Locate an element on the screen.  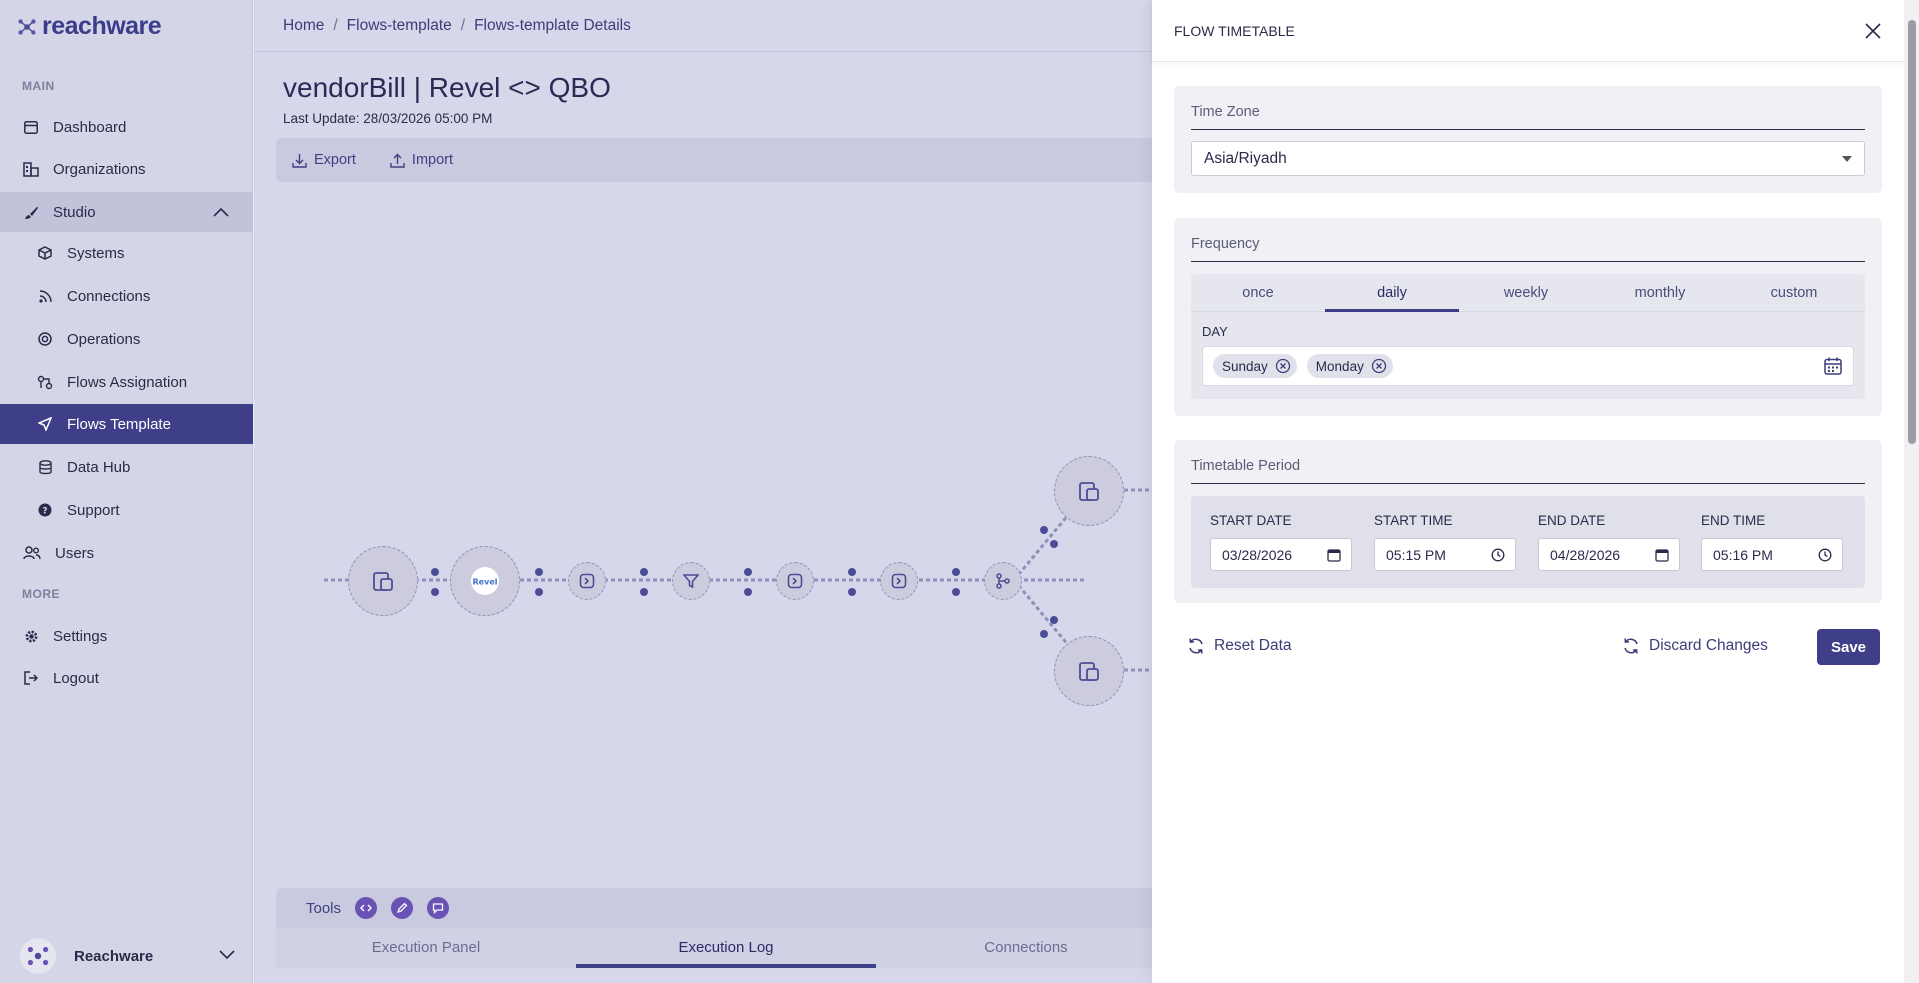
day-chip-sunday: Sunday is located at coordinates (1255, 366).